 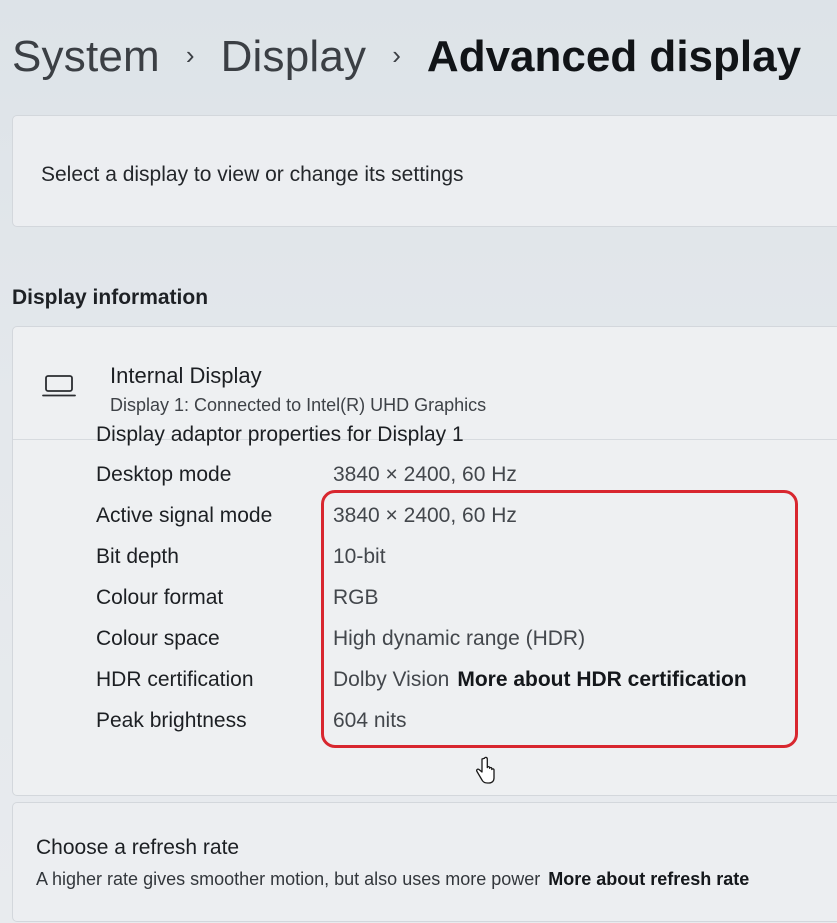 What do you see at coordinates (86, 57) in the screenshot?
I see `breadcrumb-system: System` at bounding box center [86, 57].